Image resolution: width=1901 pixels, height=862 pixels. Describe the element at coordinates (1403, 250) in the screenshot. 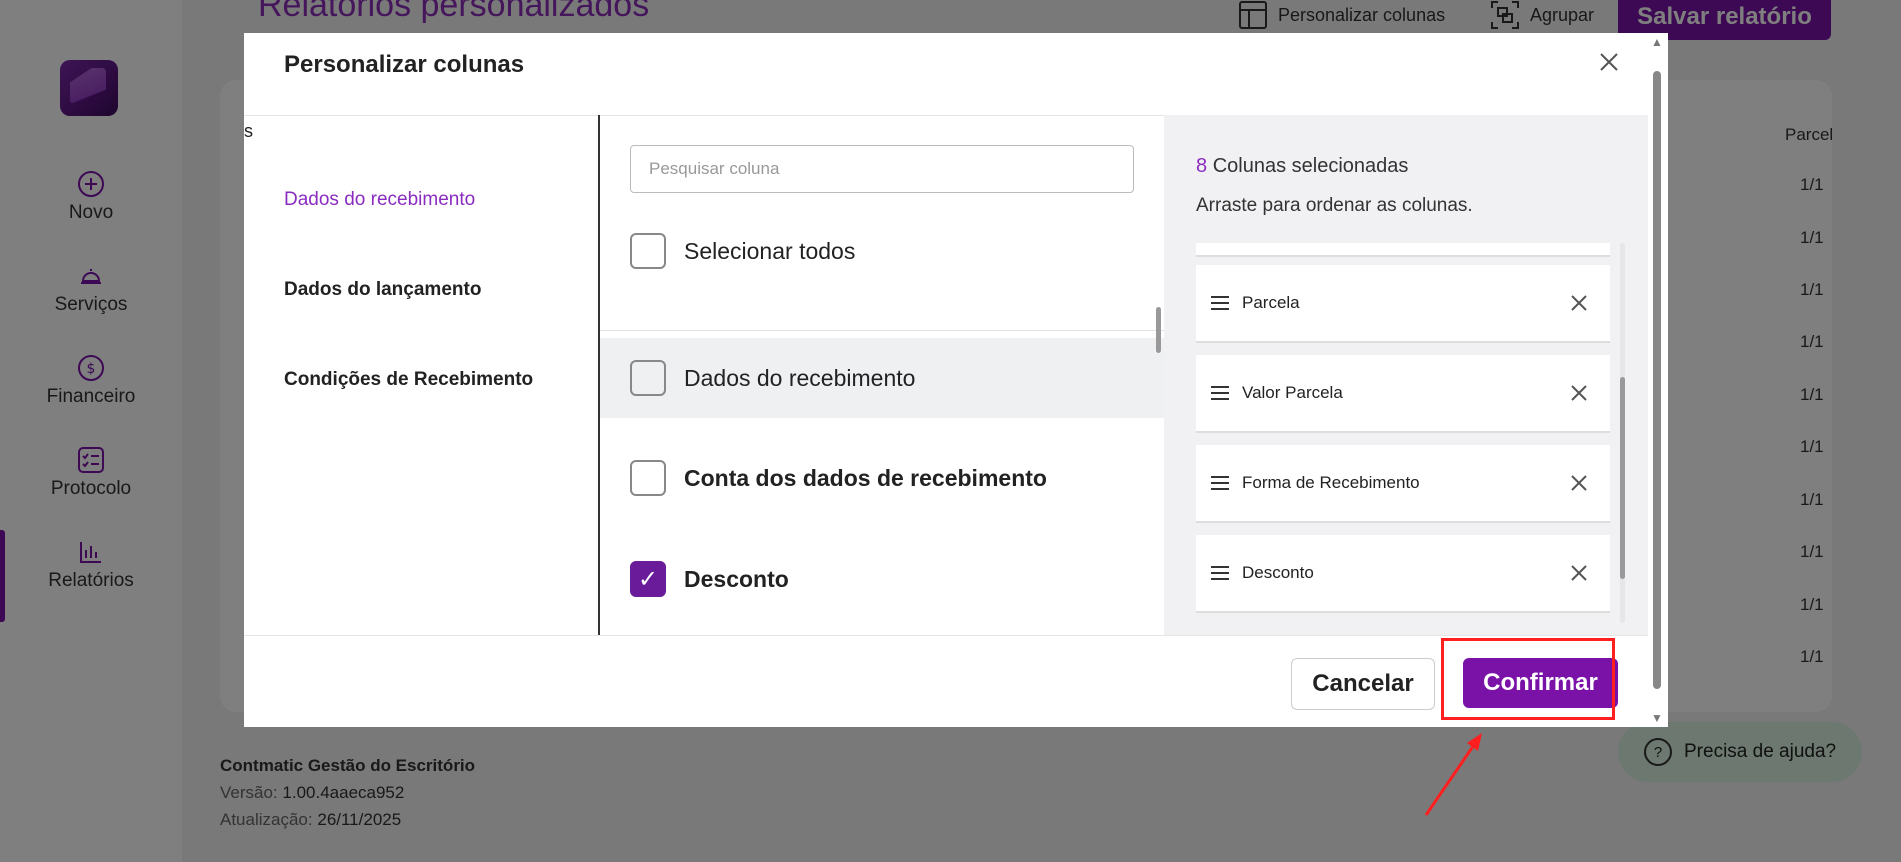

I see `selected-column-item` at that location.